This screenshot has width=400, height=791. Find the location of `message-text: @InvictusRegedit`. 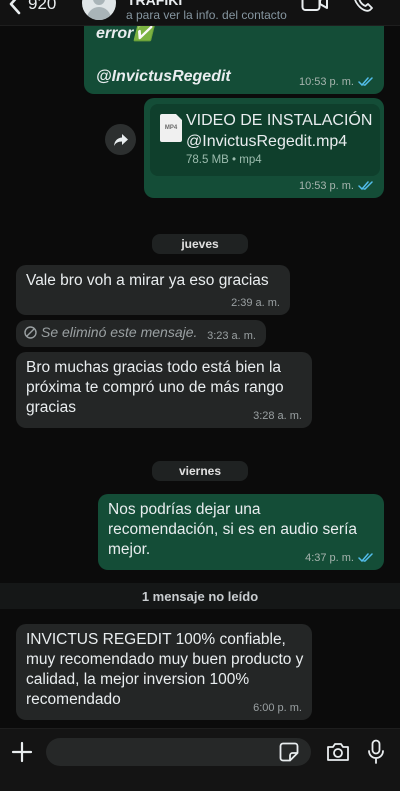

message-text: @InvictusRegedit is located at coordinates (163, 76).